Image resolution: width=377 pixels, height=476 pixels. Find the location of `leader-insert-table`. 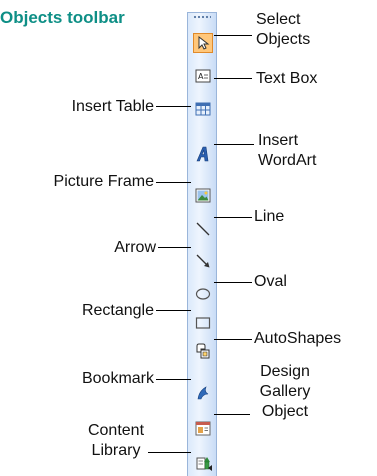

leader-insert-table is located at coordinates (173, 106).